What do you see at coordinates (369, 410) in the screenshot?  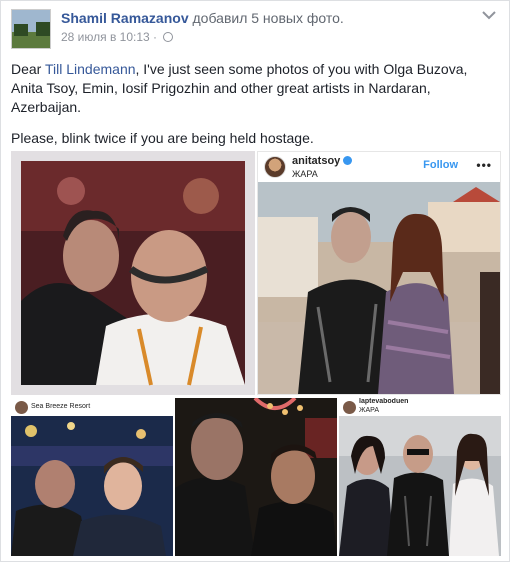 I see `photo-5-location: ЖАРА` at bounding box center [369, 410].